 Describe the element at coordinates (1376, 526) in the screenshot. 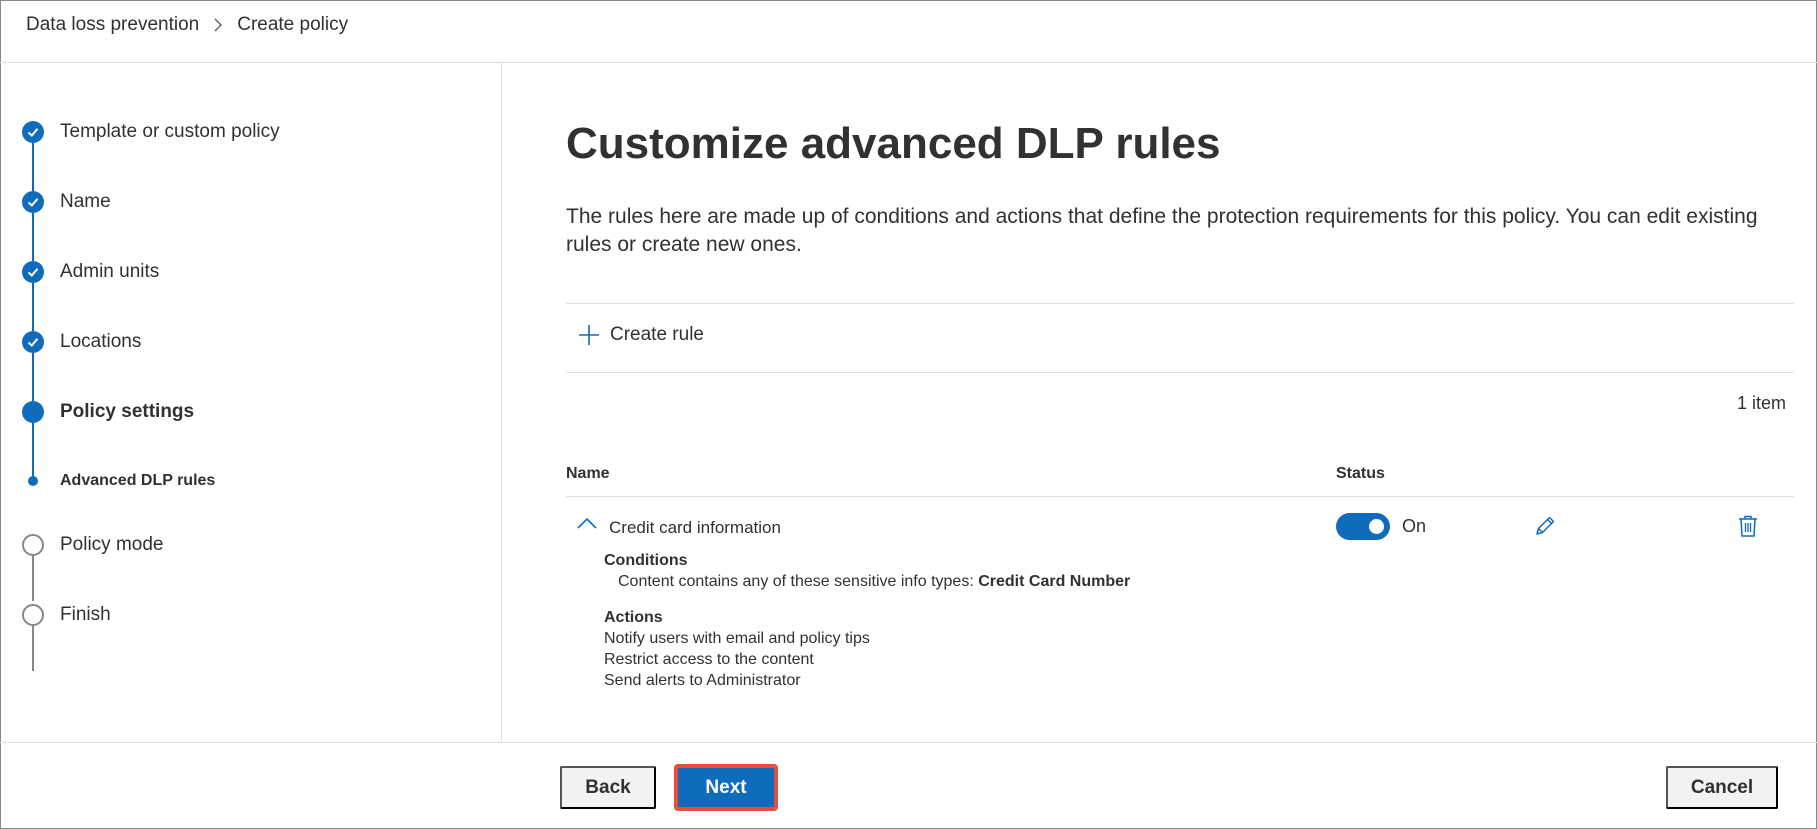

I see `toggle-knob` at that location.